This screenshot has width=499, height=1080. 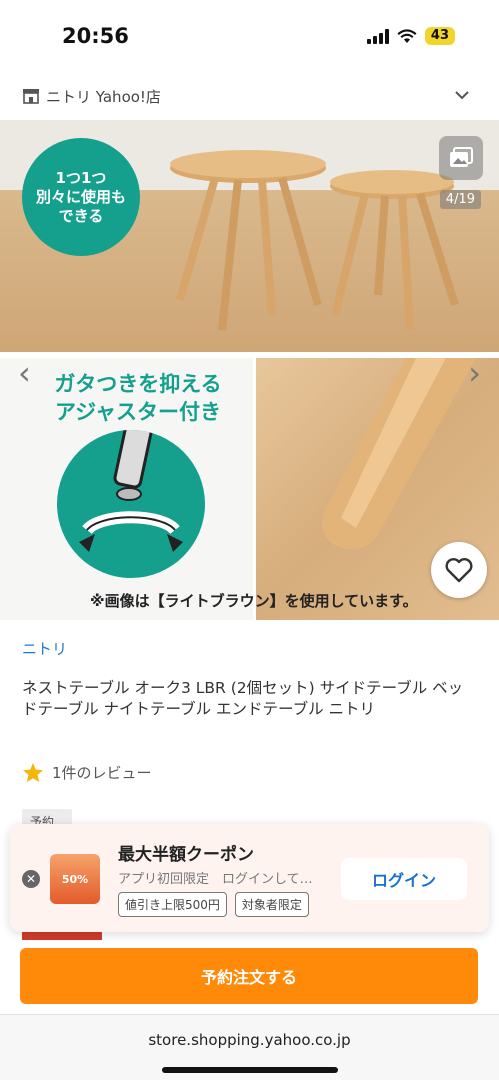 I want to click on chevron-down-icon, so click(x=462, y=95).